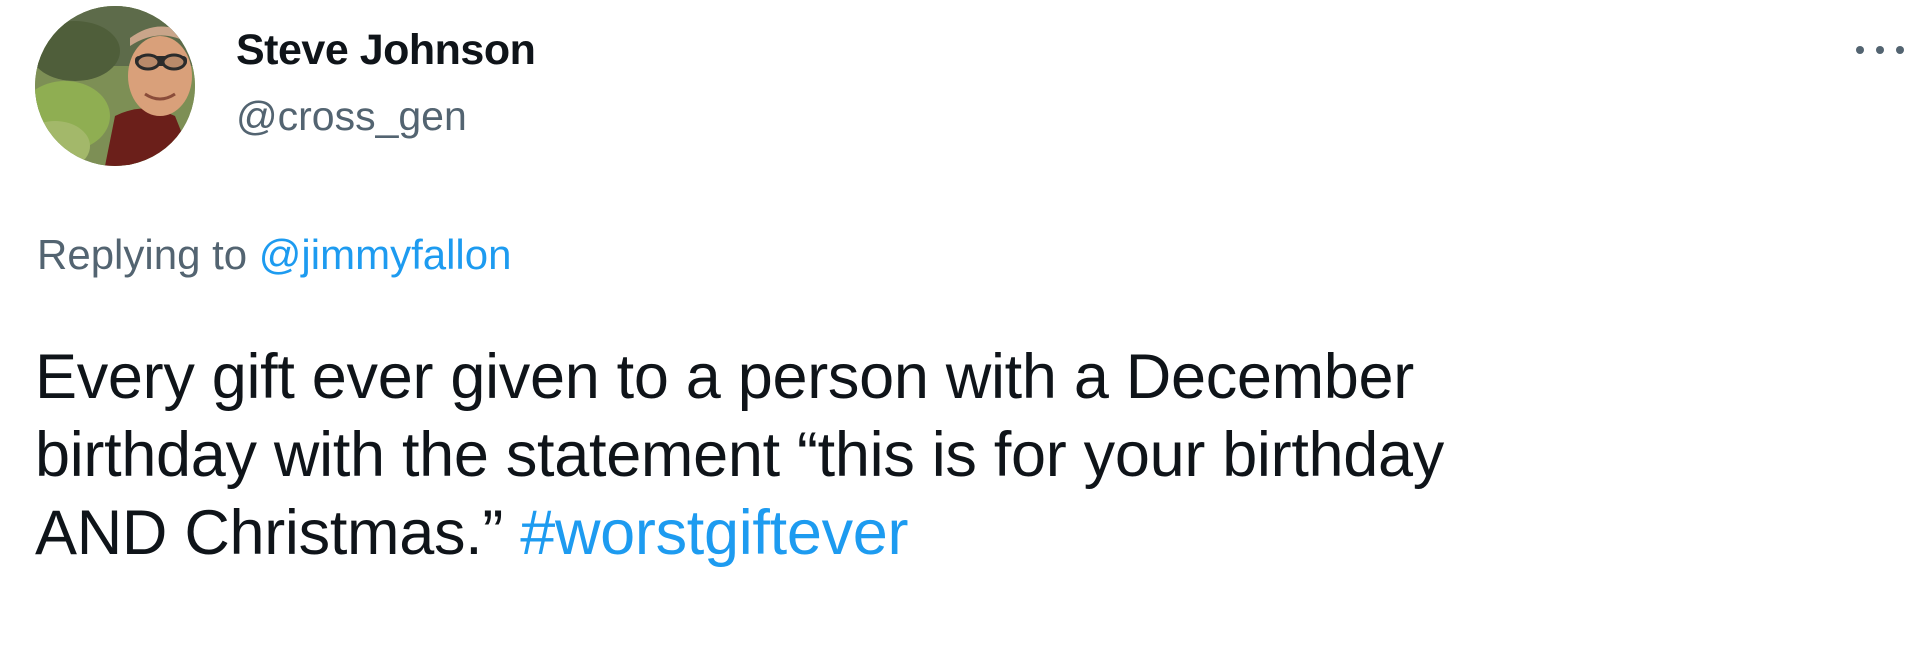  Describe the element at coordinates (385, 116) in the screenshot. I see `user-handle: @cross_gen` at that location.